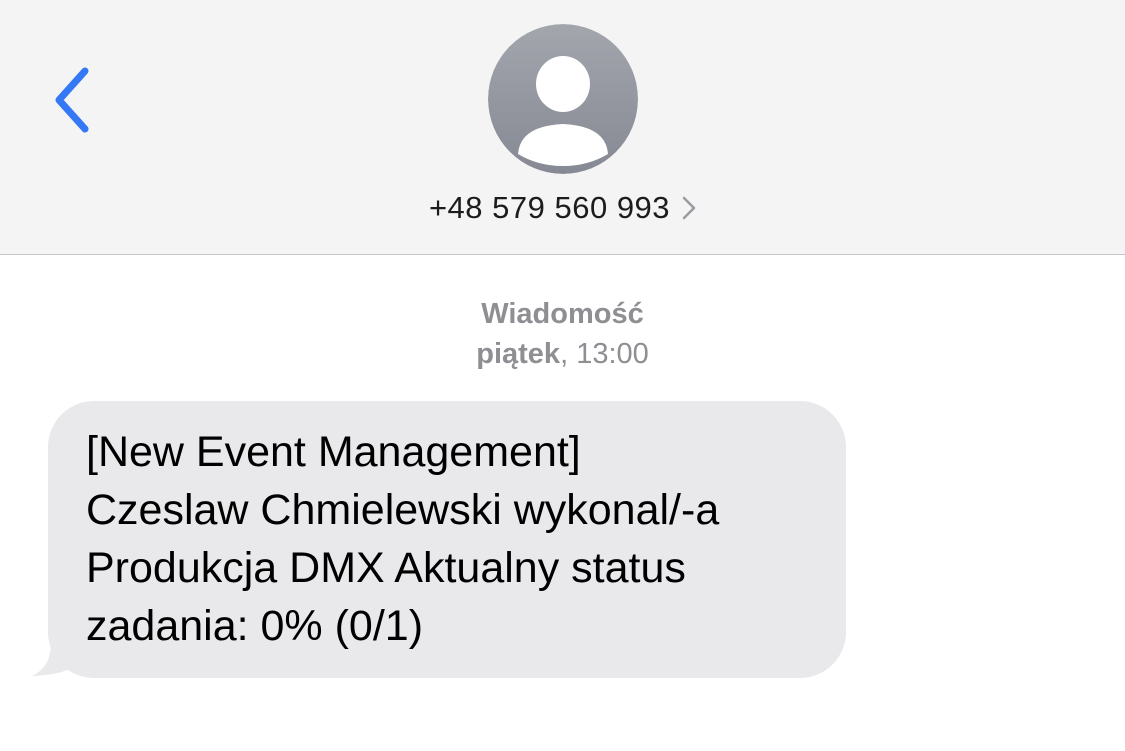 Image resolution: width=1125 pixels, height=751 pixels. What do you see at coordinates (562, 314) in the screenshot?
I see `service-label: Wiadomość` at bounding box center [562, 314].